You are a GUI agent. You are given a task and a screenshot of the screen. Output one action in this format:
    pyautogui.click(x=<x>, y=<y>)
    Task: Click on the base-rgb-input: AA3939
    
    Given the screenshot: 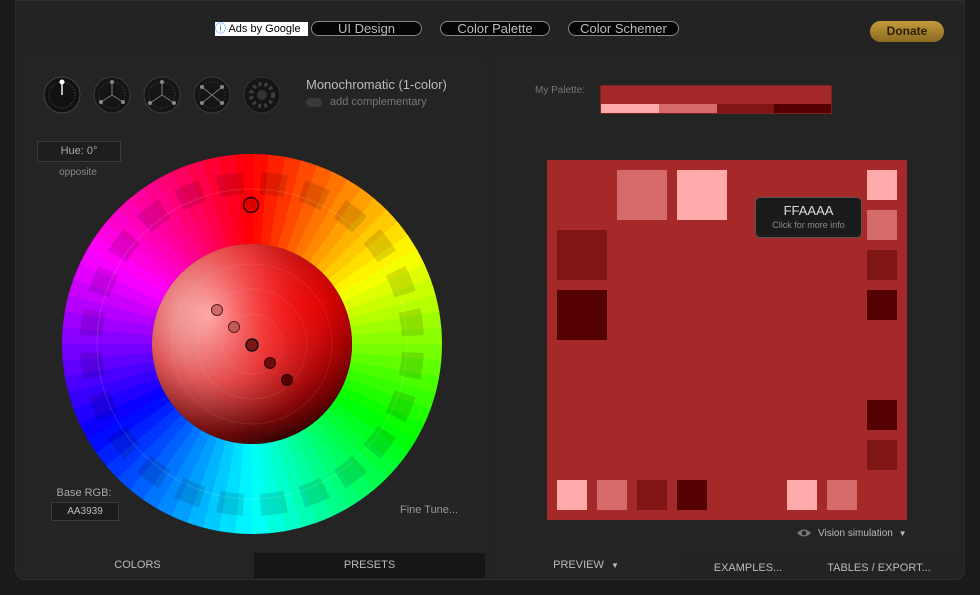 What is the action you would take?
    pyautogui.click(x=85, y=511)
    